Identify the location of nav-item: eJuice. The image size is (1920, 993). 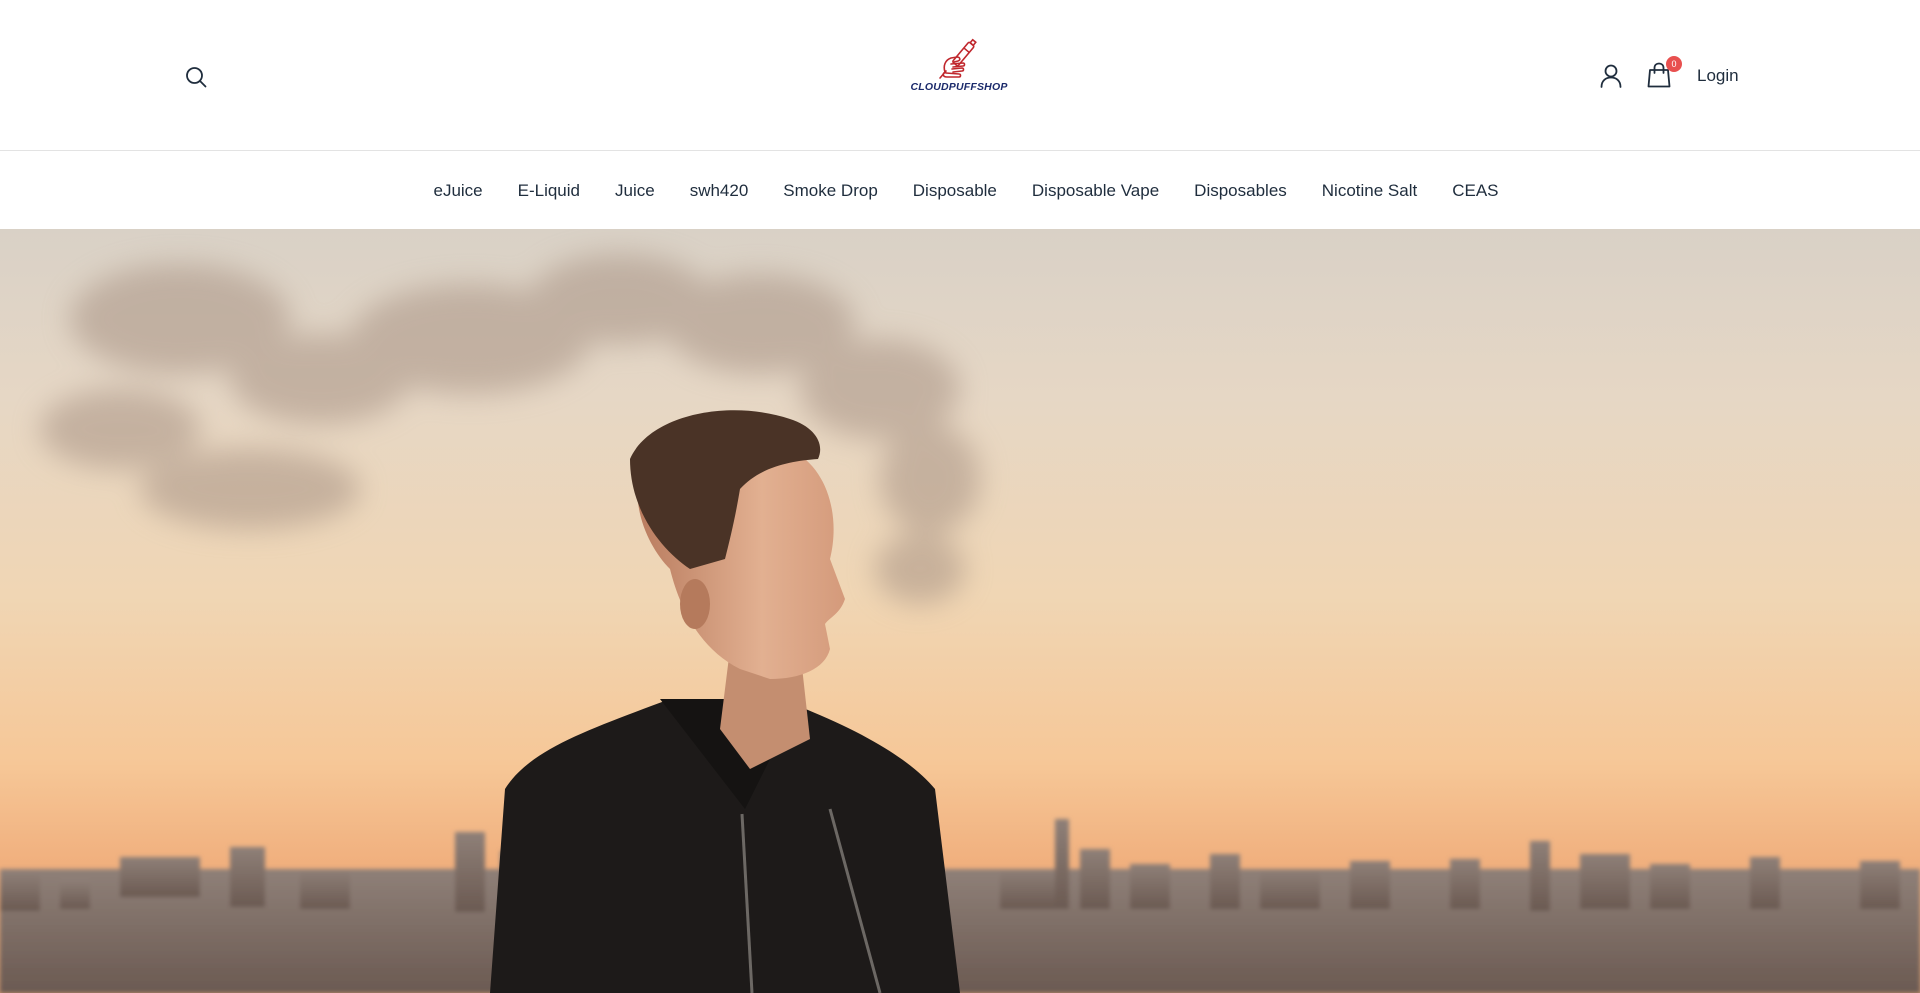
(457, 191).